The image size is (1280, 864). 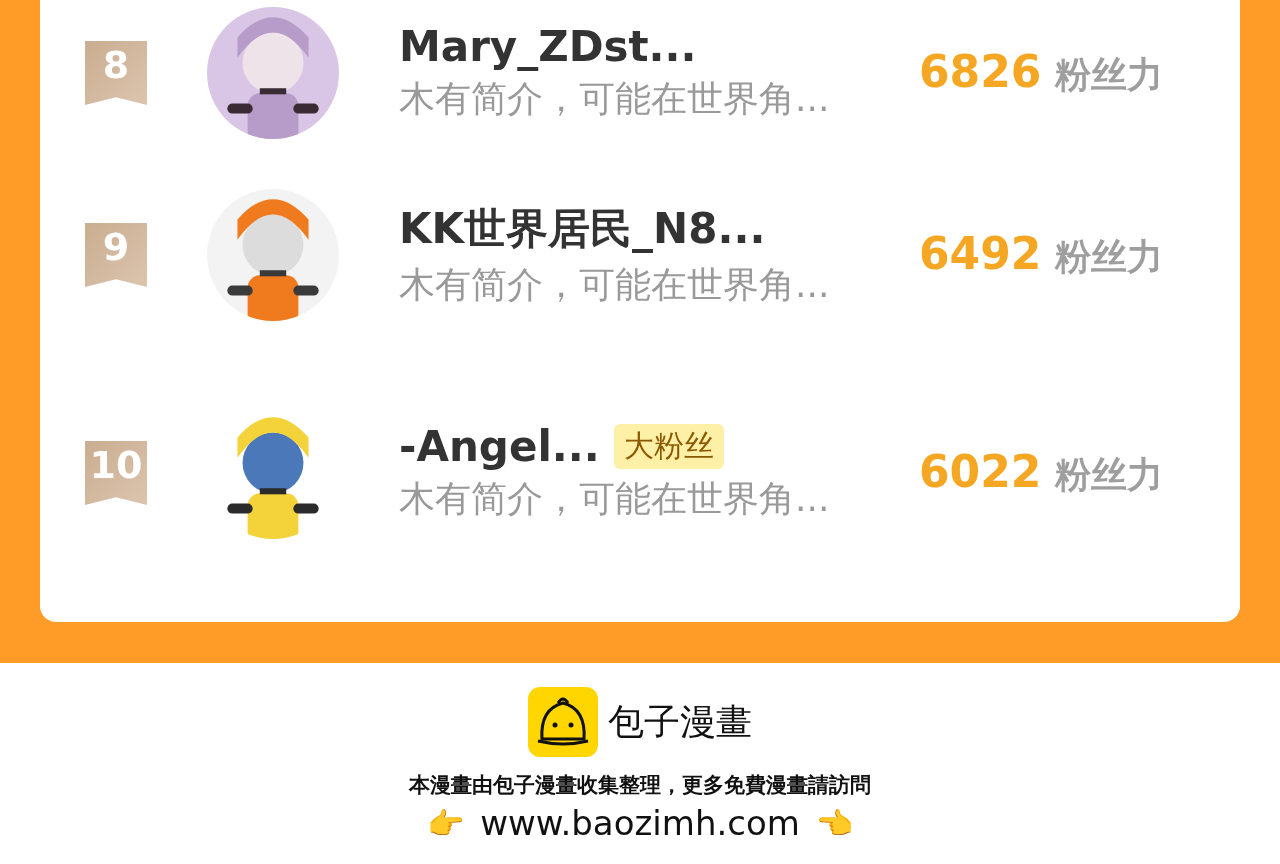 I want to click on footer-note: 本漫畫由包子漫畫收集整理，更多免費漫畫請訪問, so click(x=640, y=785).